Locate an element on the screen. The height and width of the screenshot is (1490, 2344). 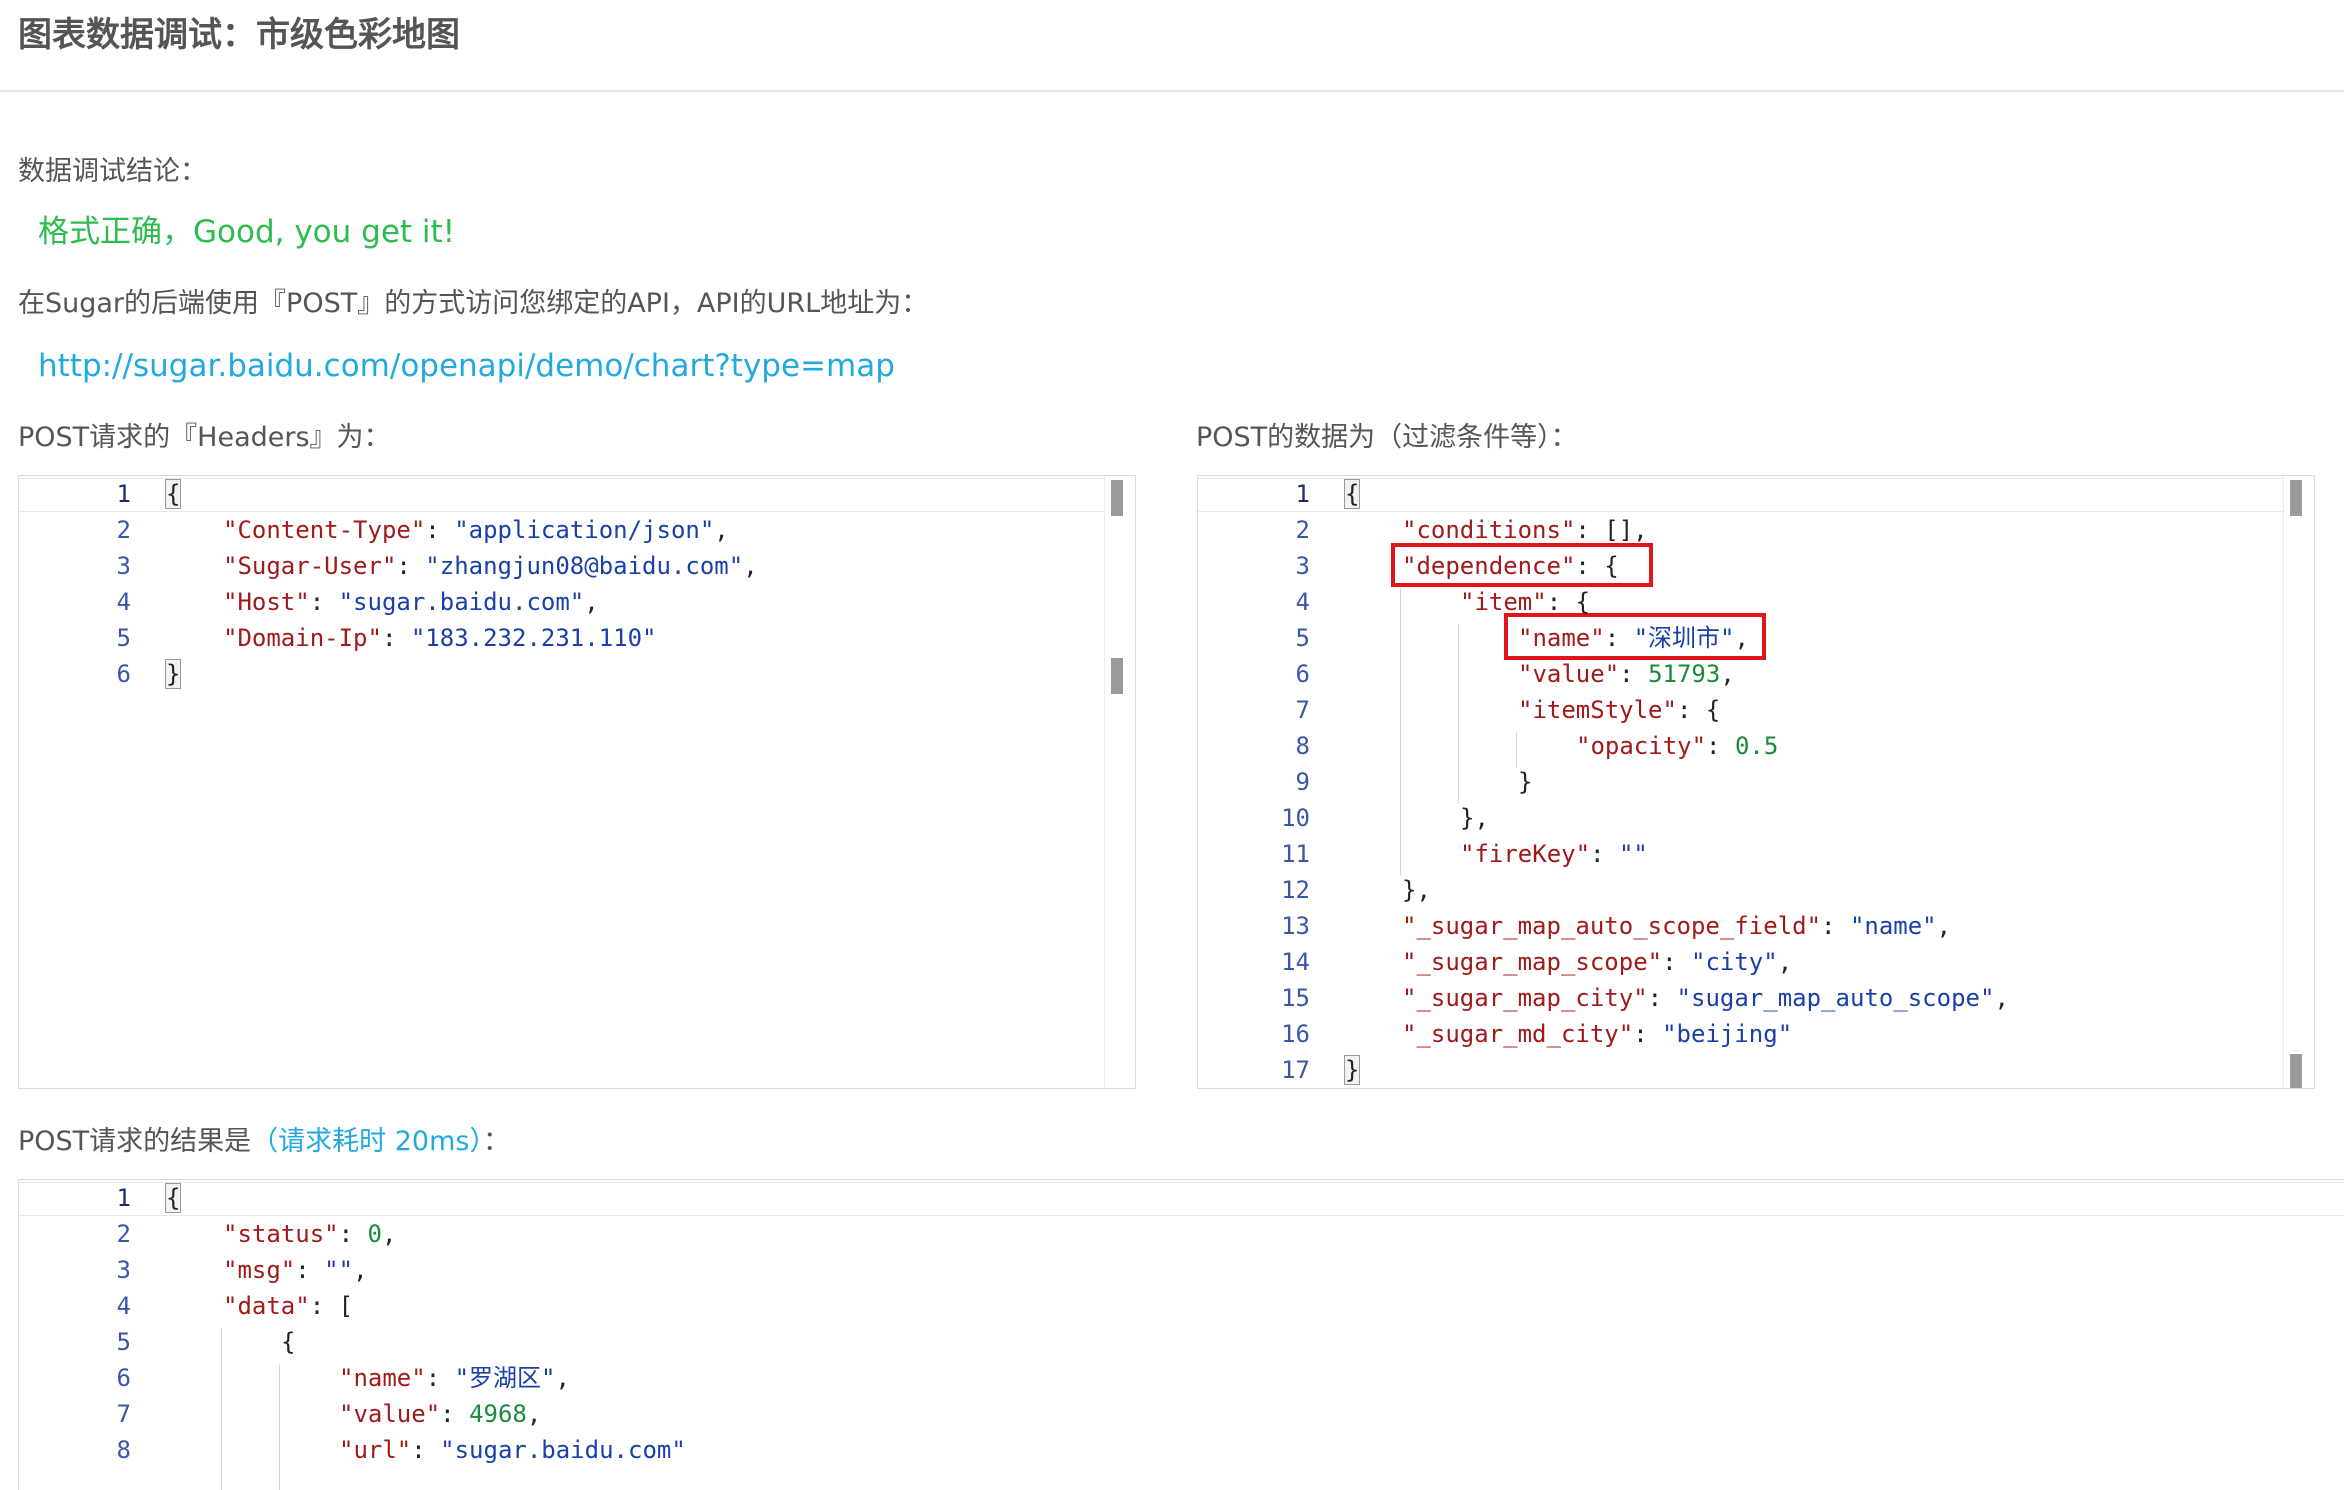
line-number: 17 is located at coordinates (1295, 1070).